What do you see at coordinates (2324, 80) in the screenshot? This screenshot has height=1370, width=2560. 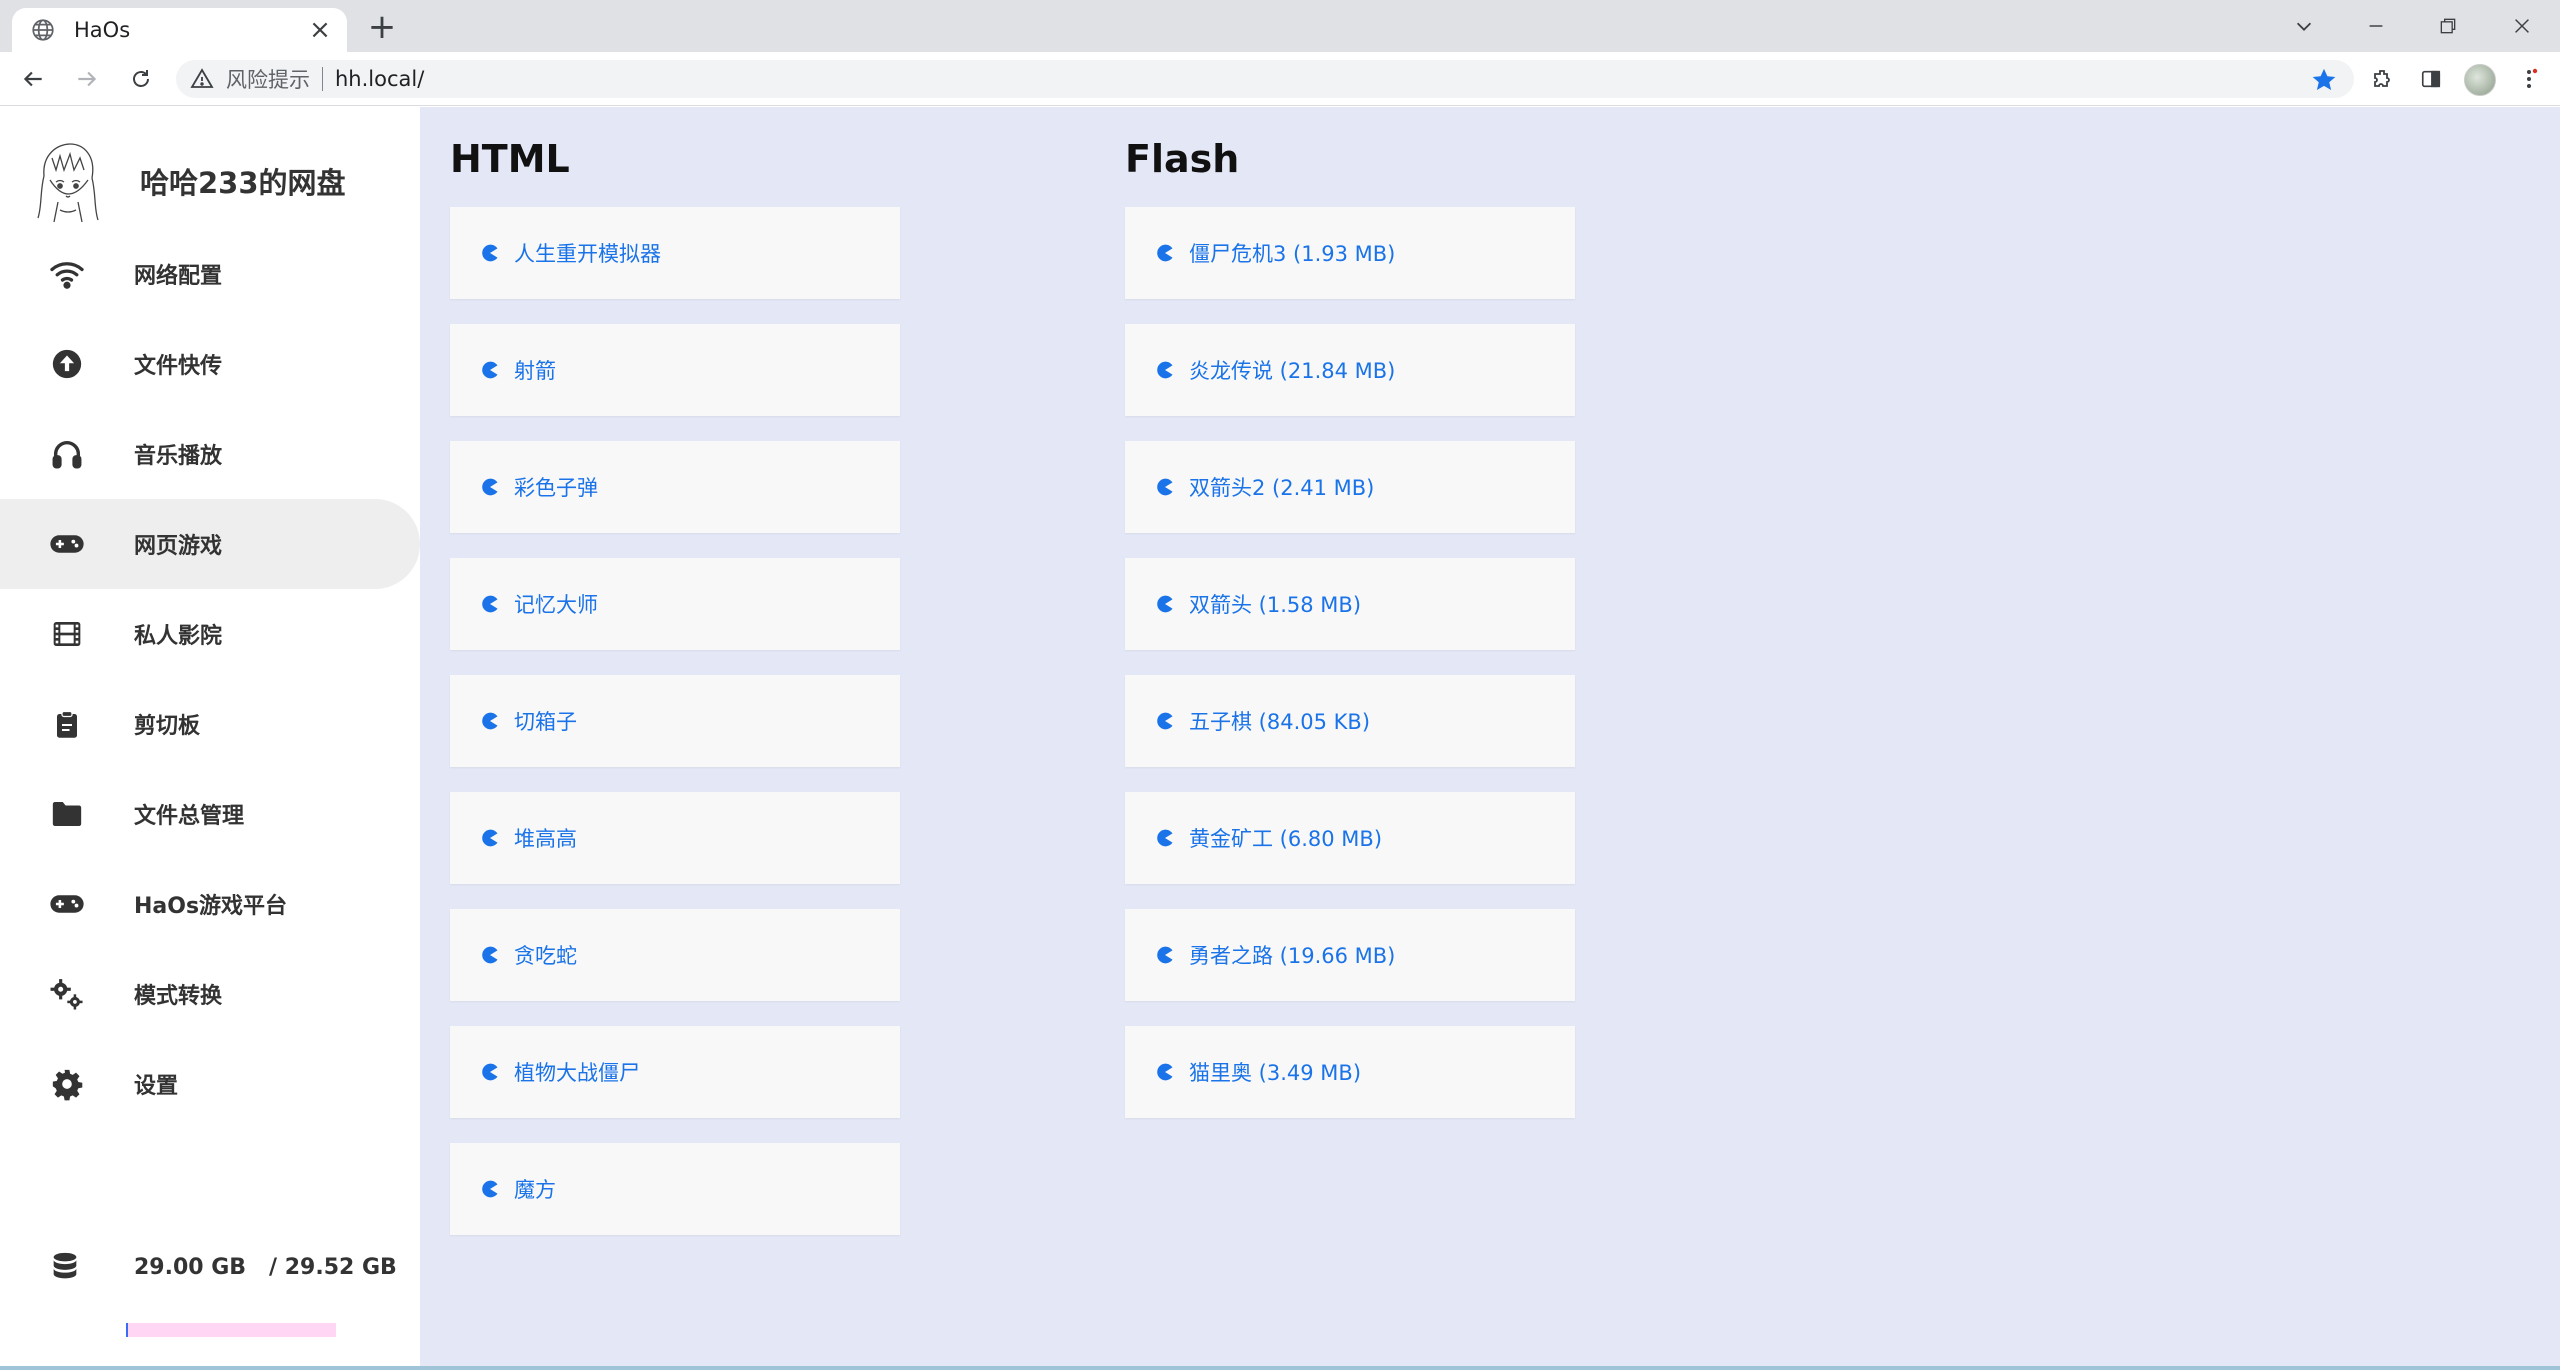 I see `bookmark-star-icon` at bounding box center [2324, 80].